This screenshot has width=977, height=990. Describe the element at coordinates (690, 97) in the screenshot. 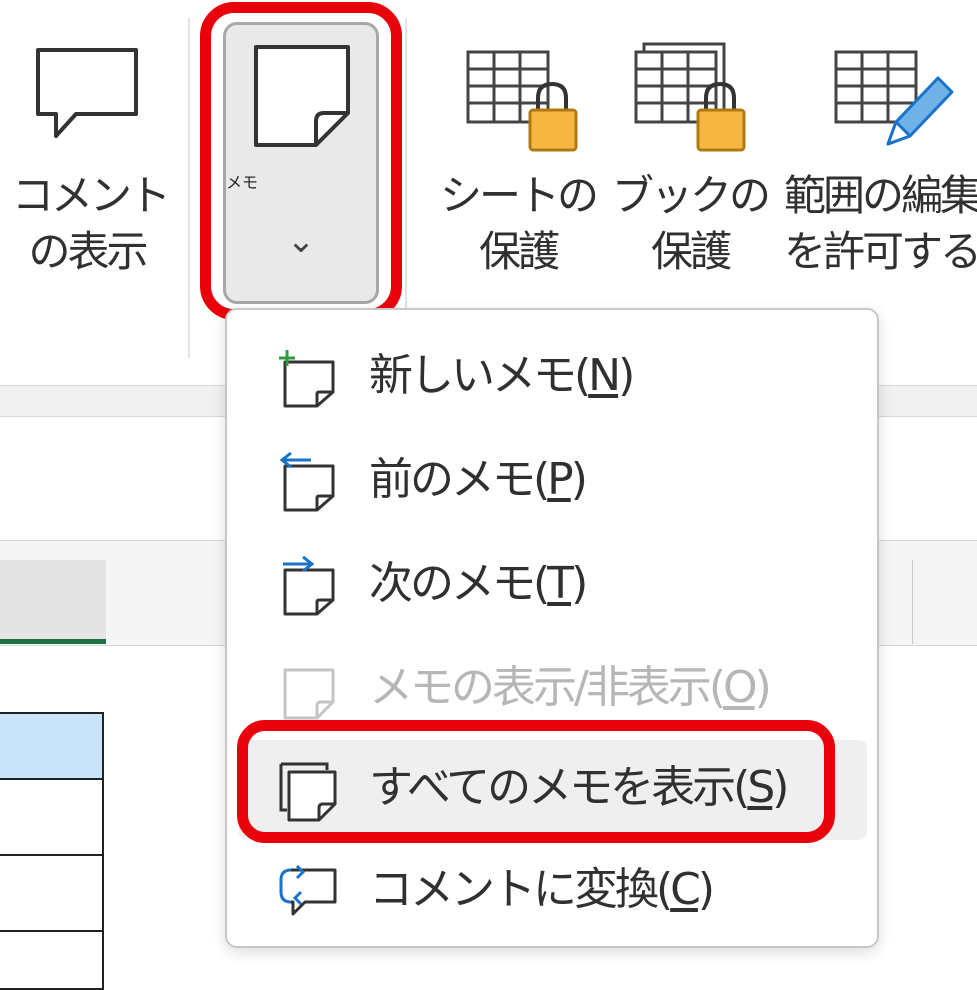

I see `workbook-lock-icon` at that location.